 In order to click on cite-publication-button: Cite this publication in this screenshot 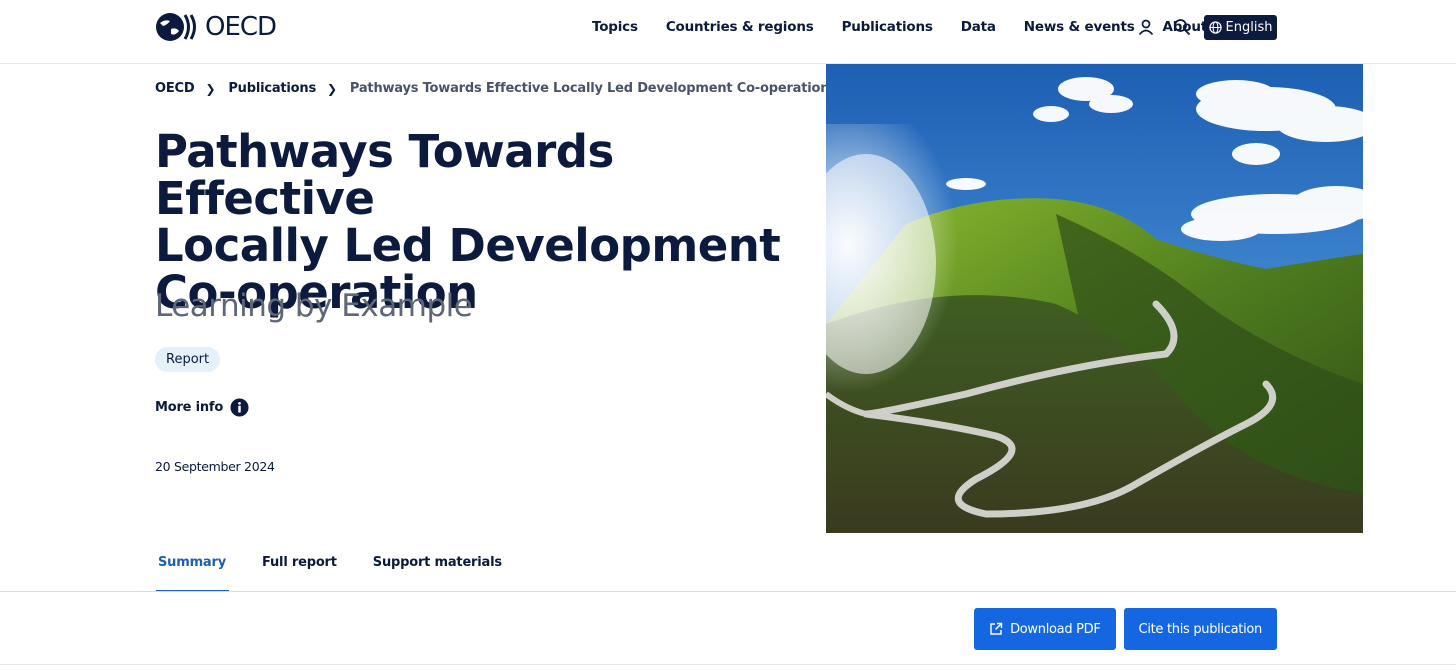, I will do `click(1200, 629)`.